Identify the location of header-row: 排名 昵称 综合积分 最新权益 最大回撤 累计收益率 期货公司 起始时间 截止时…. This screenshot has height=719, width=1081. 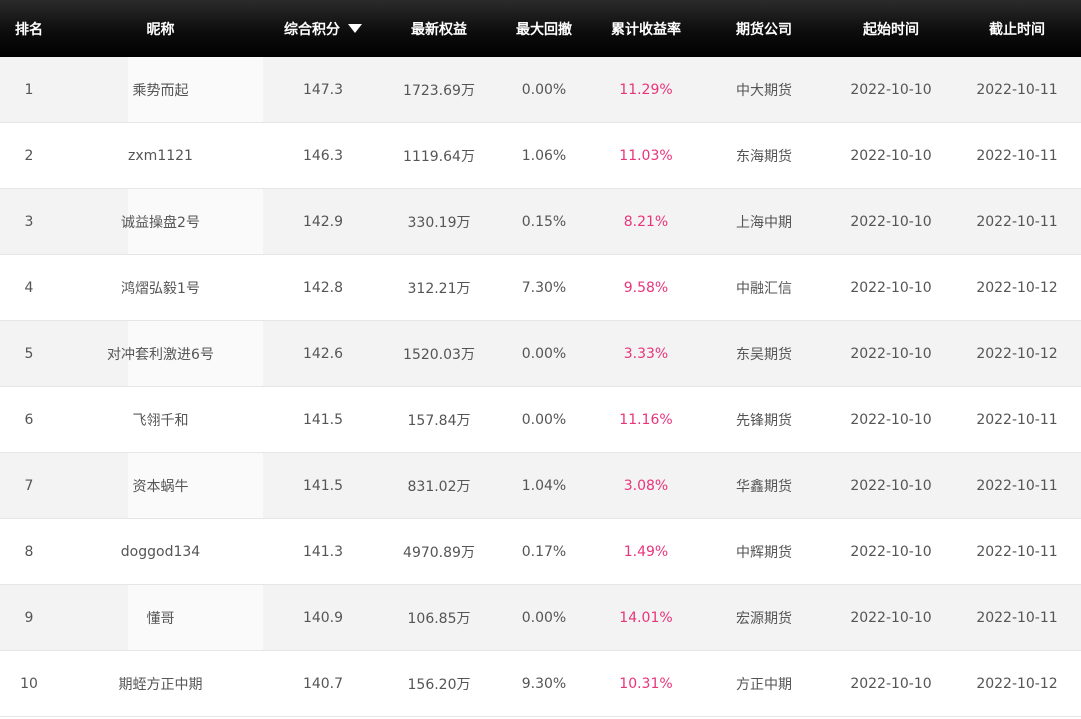
(540, 28).